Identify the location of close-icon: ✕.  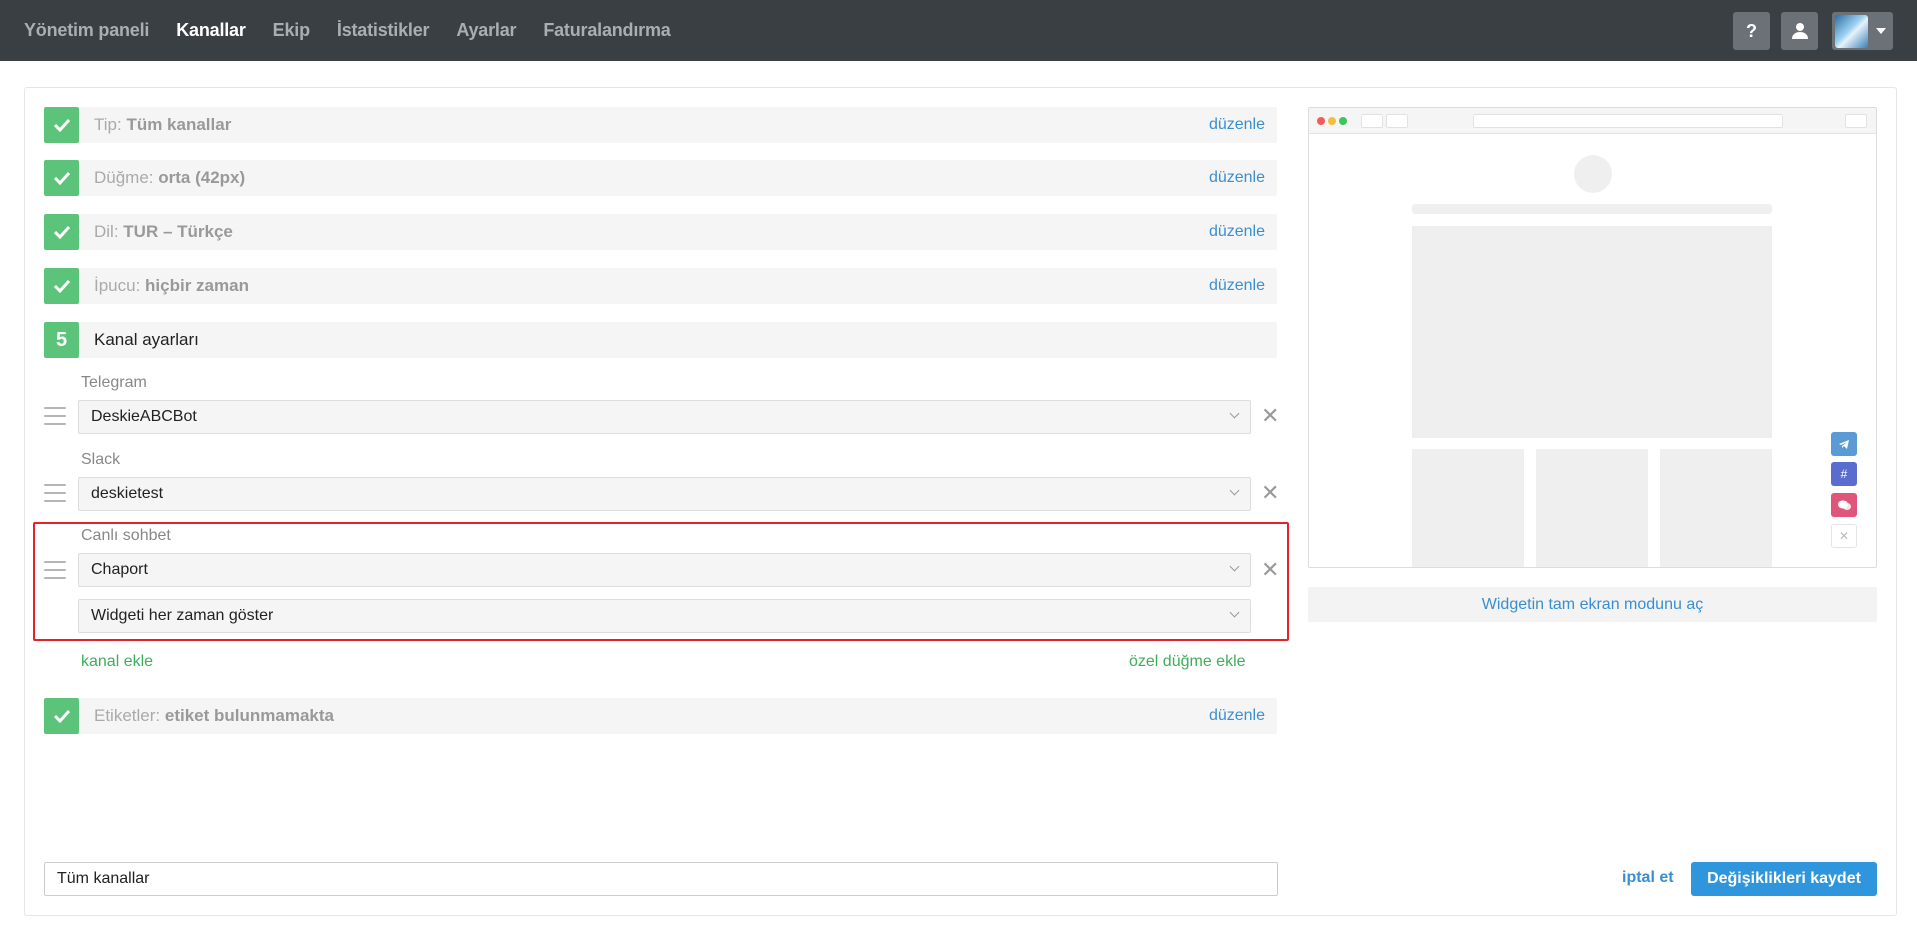
(1844, 536).